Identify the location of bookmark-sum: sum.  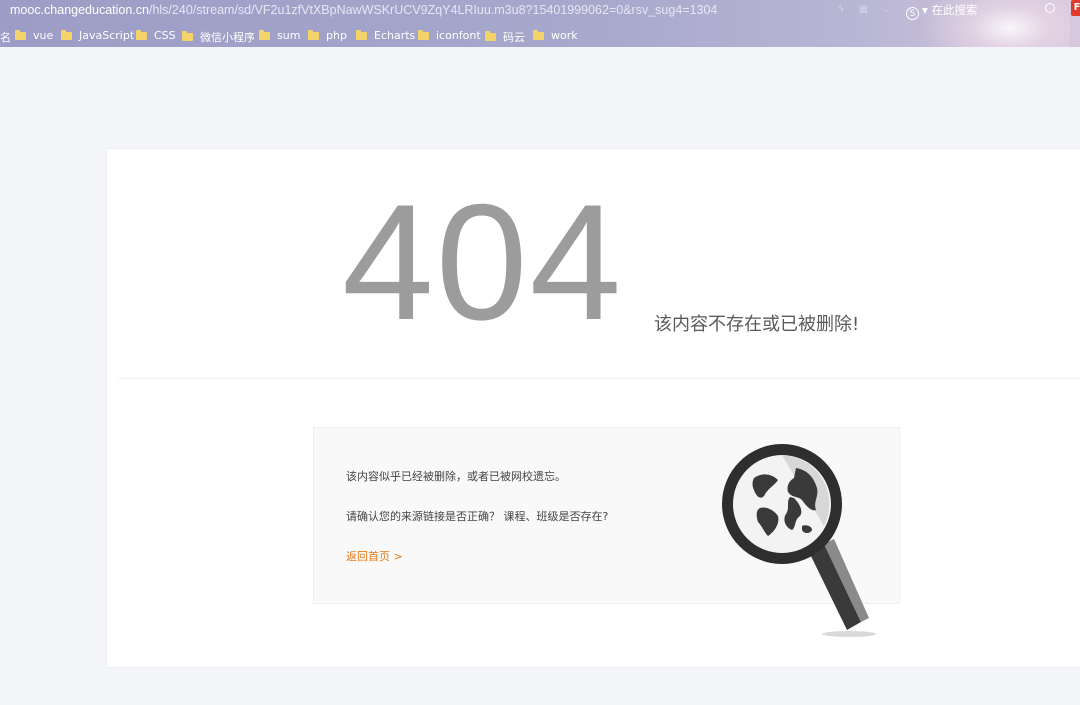
(279, 35).